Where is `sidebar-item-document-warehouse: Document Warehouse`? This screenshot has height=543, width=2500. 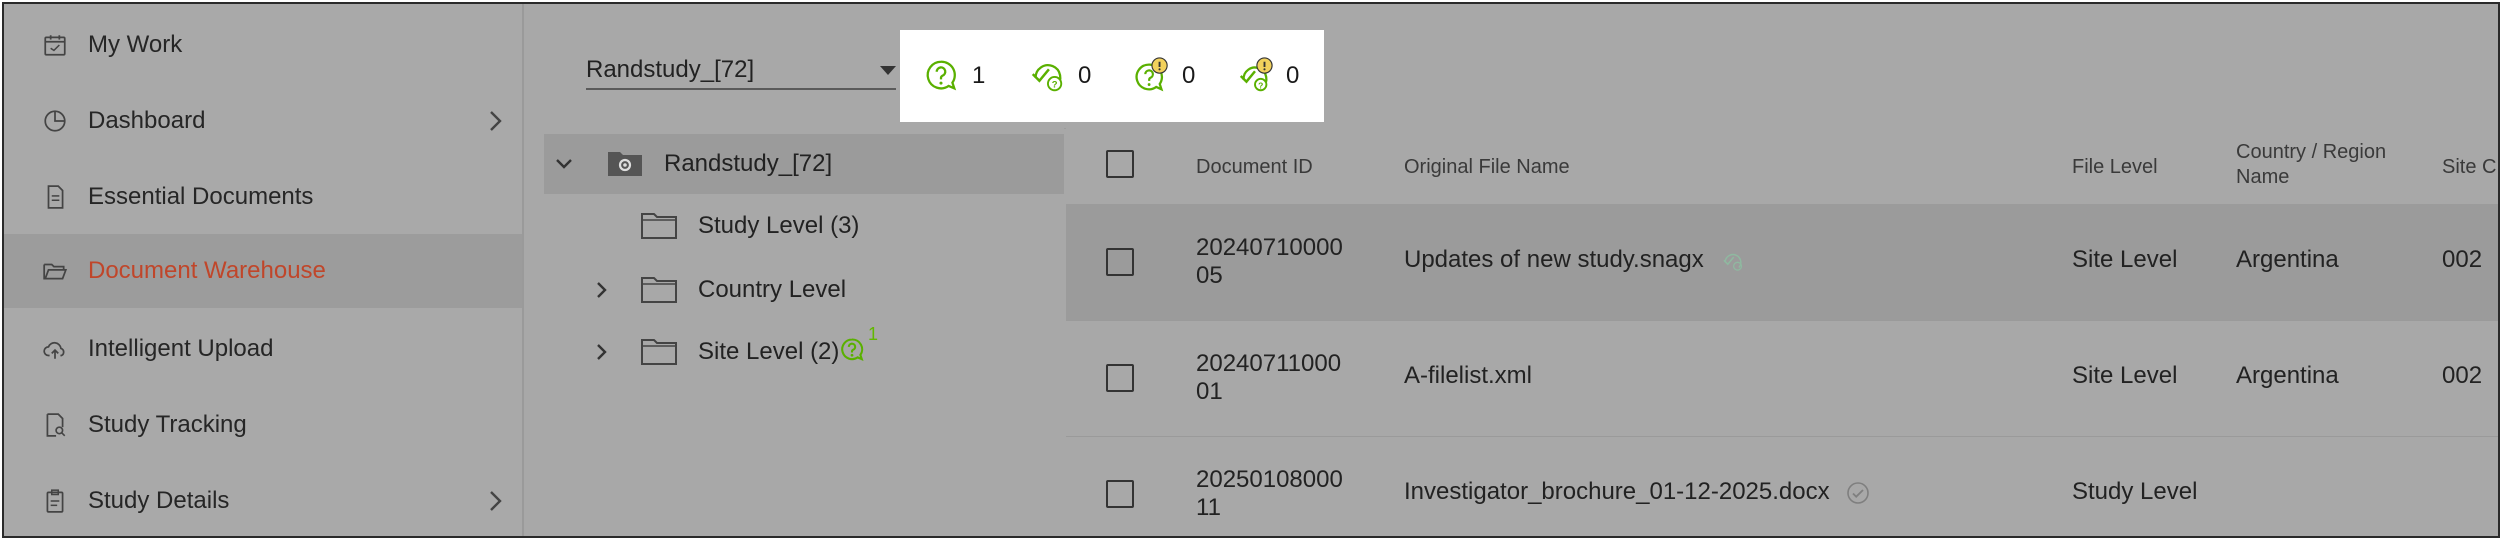
sidebar-item-document-warehouse: Document Warehouse is located at coordinates (263, 271).